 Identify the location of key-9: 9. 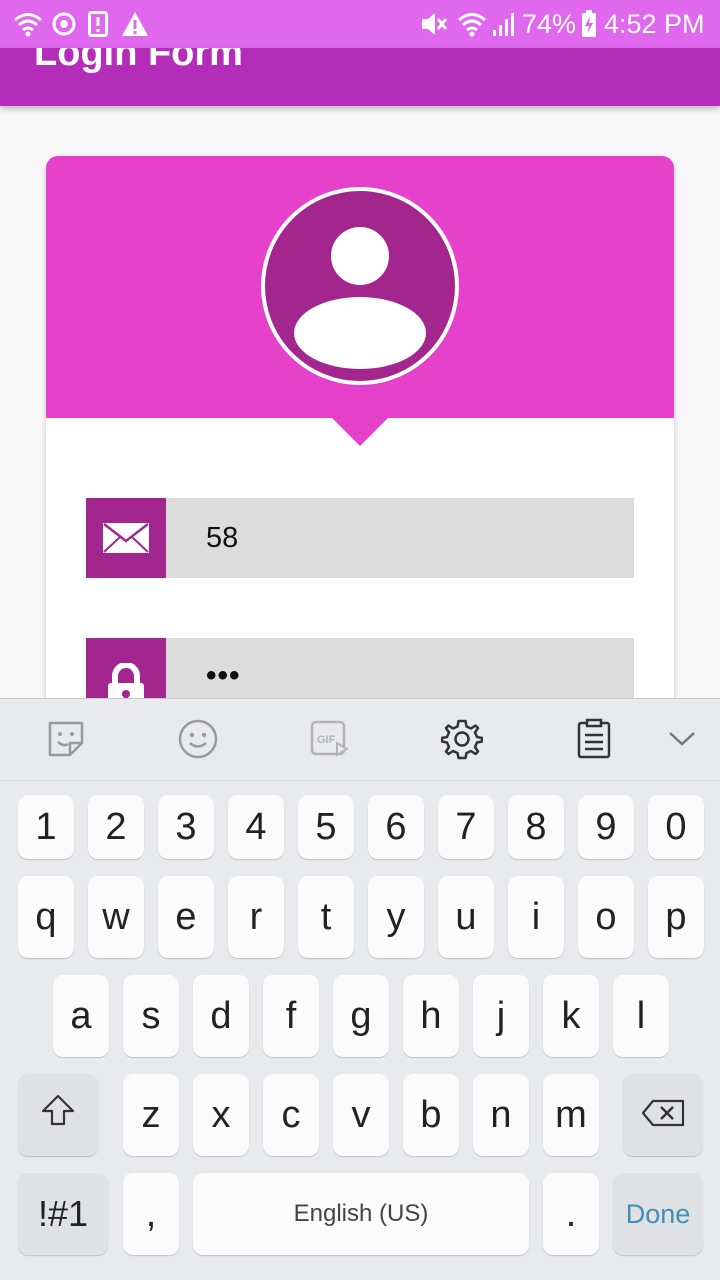
(606, 827).